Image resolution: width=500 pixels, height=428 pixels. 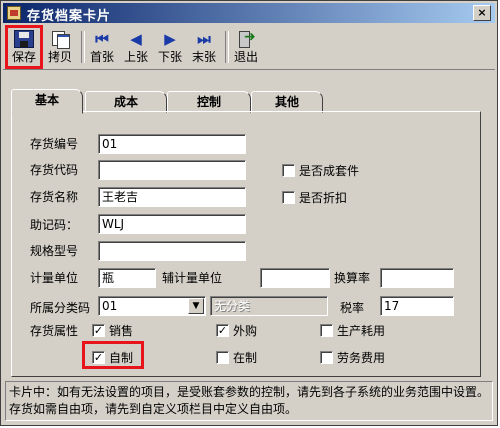 What do you see at coordinates (417, 306) in the screenshot?
I see `tax-rate-input: 17` at bounding box center [417, 306].